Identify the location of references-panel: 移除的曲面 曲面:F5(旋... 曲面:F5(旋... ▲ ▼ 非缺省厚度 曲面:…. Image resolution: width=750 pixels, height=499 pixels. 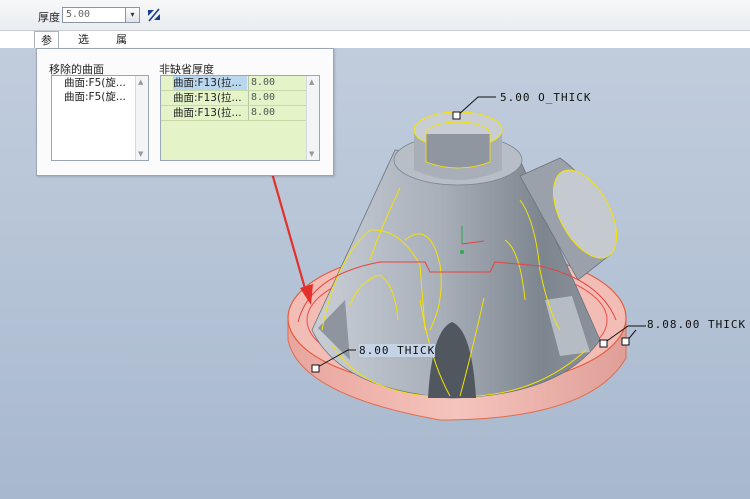
(185, 112).